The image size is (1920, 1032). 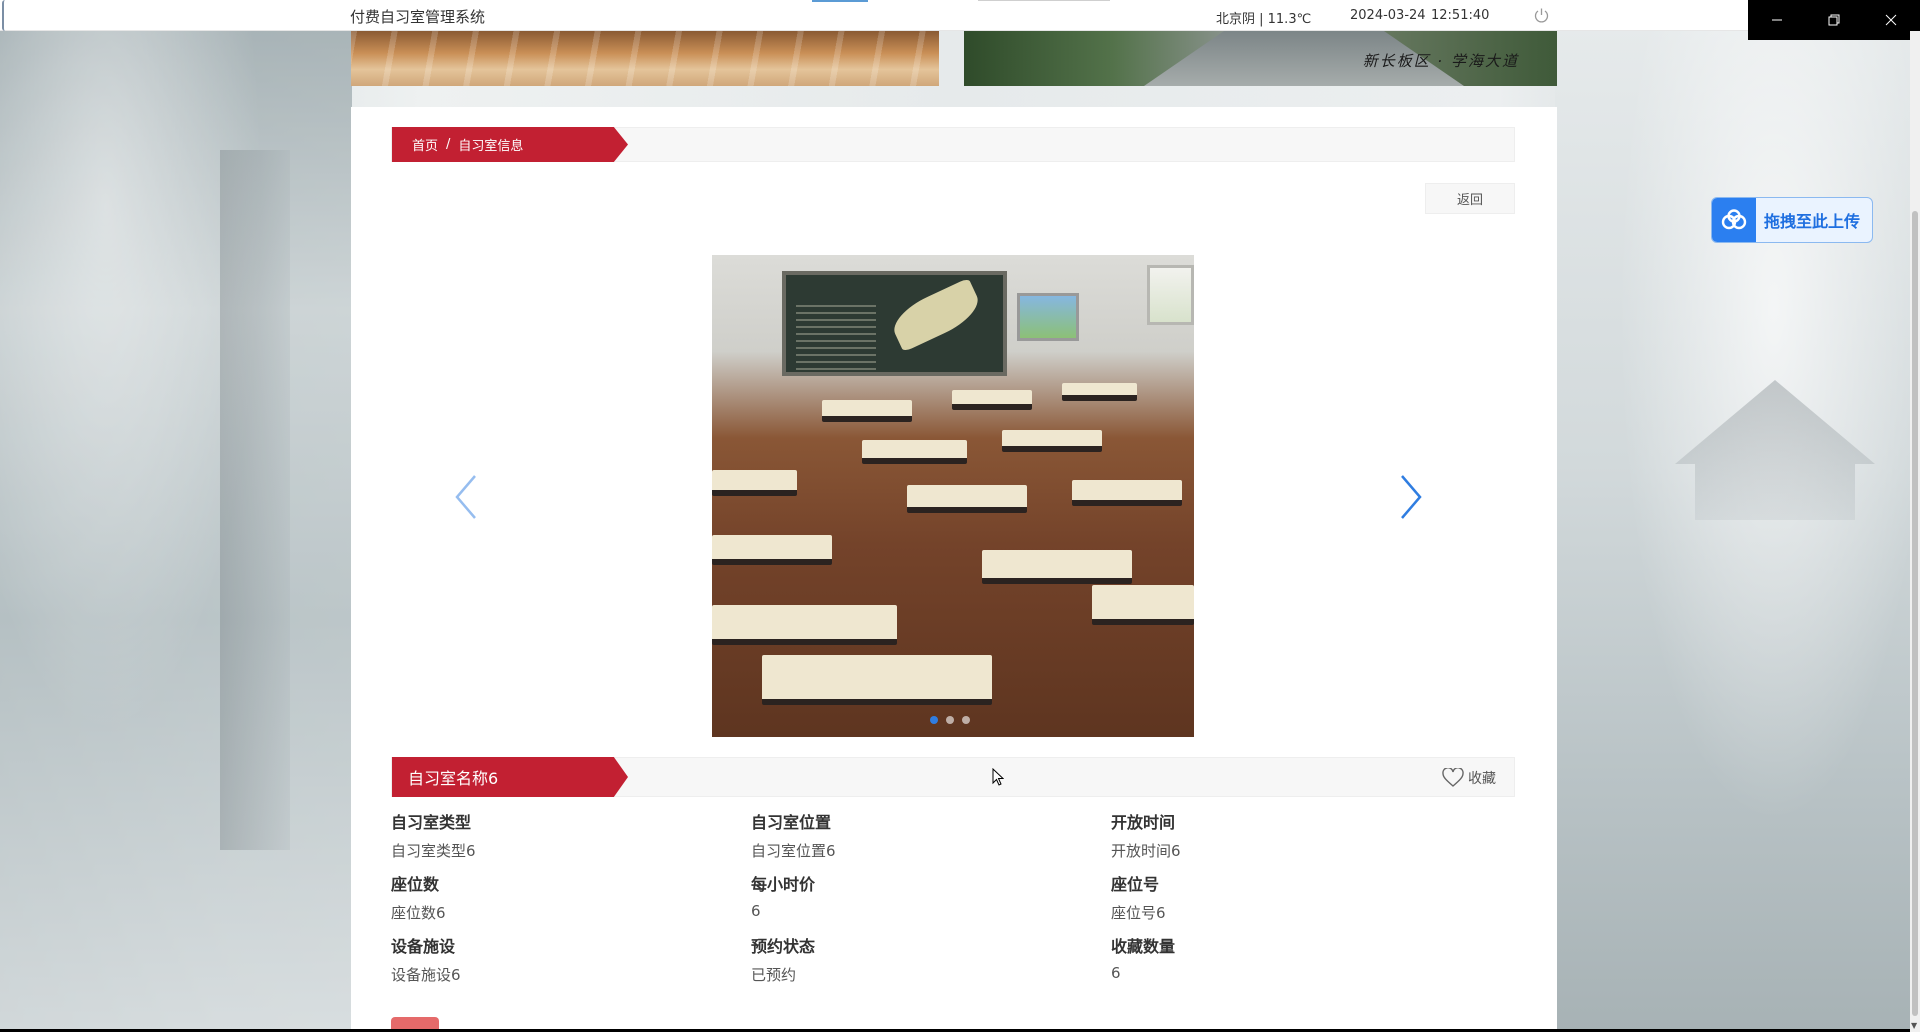 I want to click on slide-blackboard, so click(x=894, y=323).